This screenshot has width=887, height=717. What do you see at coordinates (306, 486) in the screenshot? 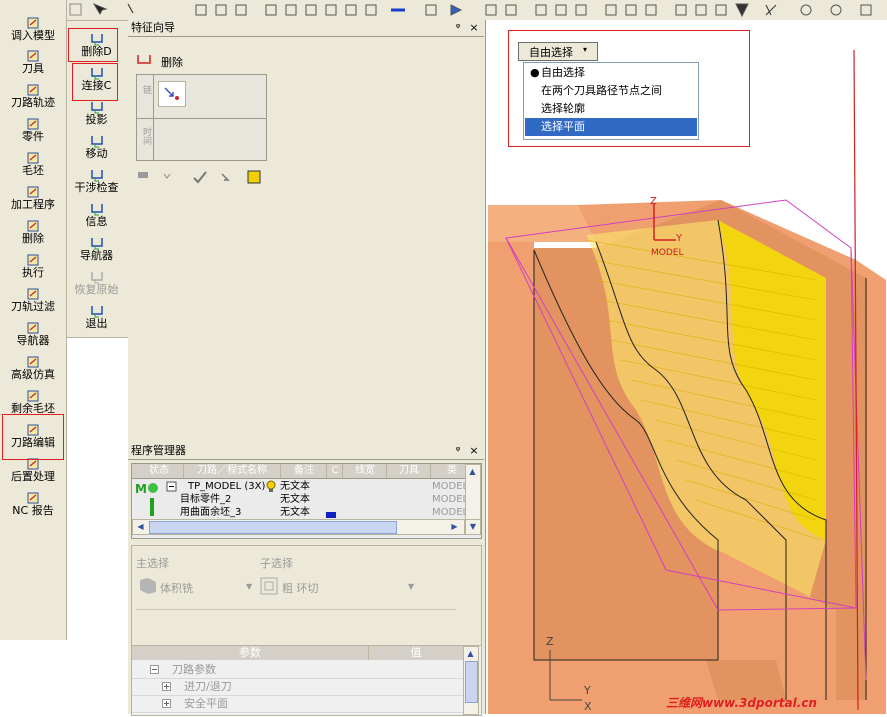
I see `table-row: TP_MODEL (3X) 无文本 MODEL` at bounding box center [306, 486].